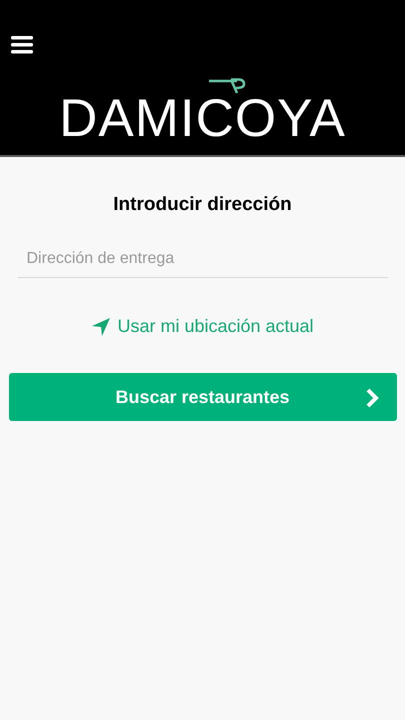 Image resolution: width=405 pixels, height=720 pixels. I want to click on current-location-link: Usar mi ubicación actual, so click(202, 326).